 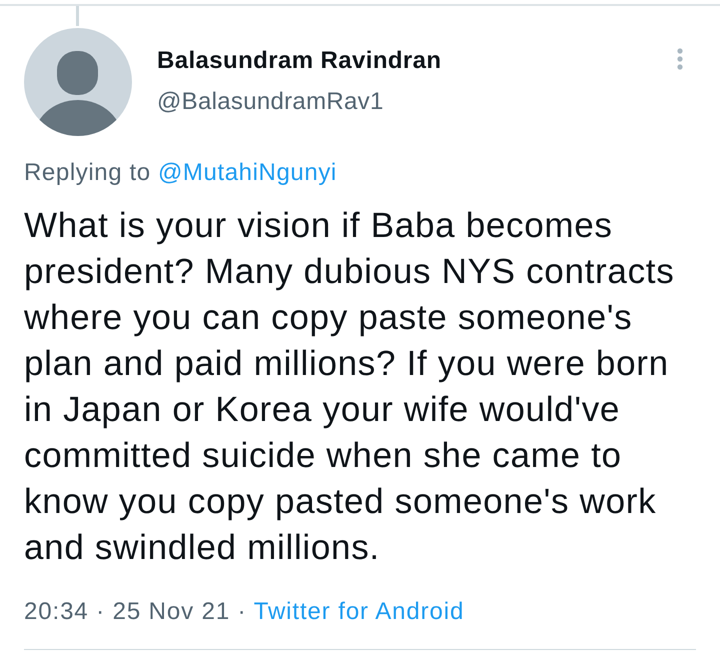 I want to click on thread-line, so click(x=77, y=16).